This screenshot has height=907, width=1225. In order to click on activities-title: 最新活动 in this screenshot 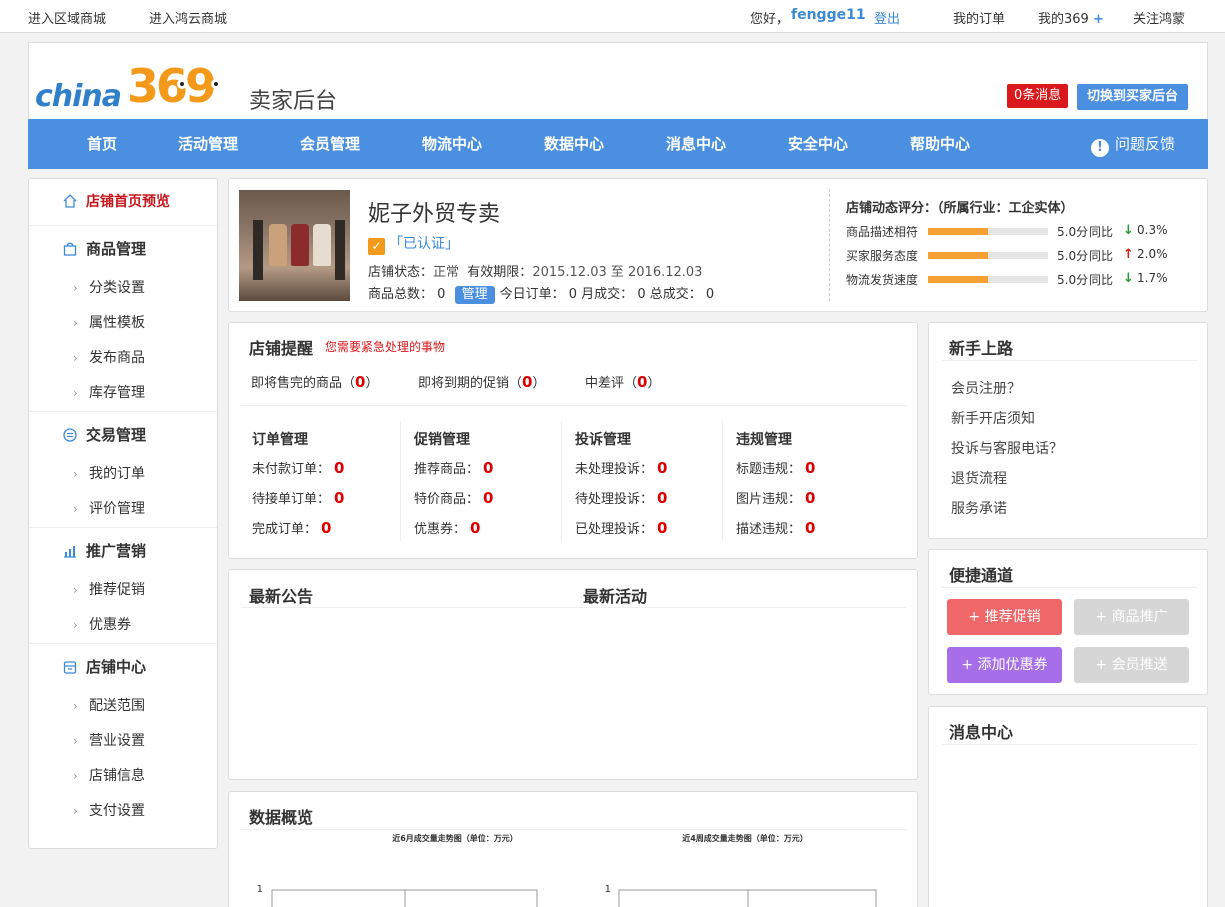, I will do `click(615, 595)`.